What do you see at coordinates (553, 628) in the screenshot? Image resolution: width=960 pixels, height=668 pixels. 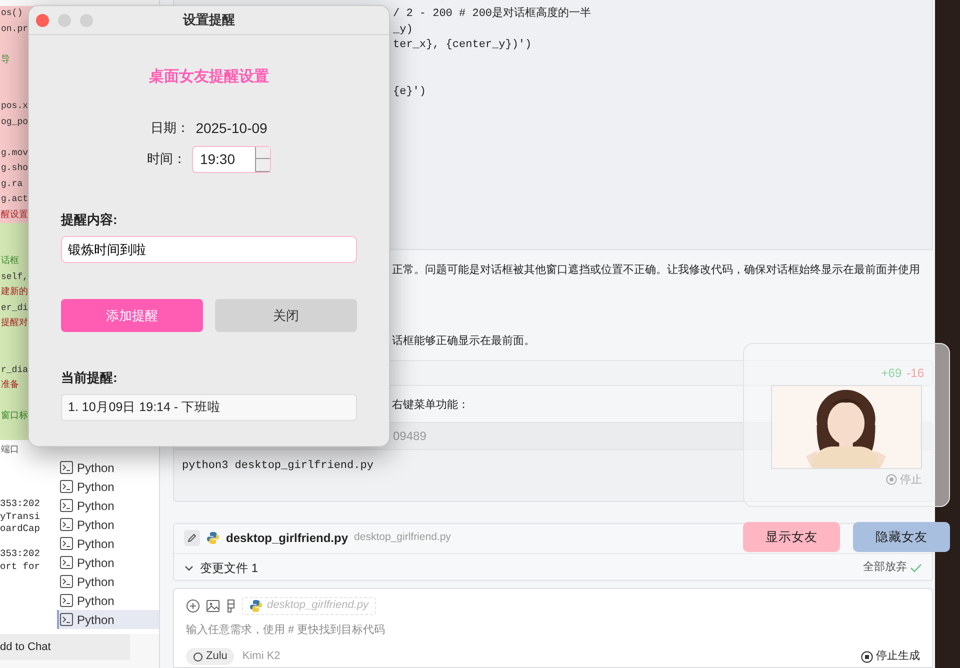 I see `chat-input: desktop_girlfriend.py 输入任意需求，使用 # 更快找到目标代码 Zulu Kimi K2 停止生成` at bounding box center [553, 628].